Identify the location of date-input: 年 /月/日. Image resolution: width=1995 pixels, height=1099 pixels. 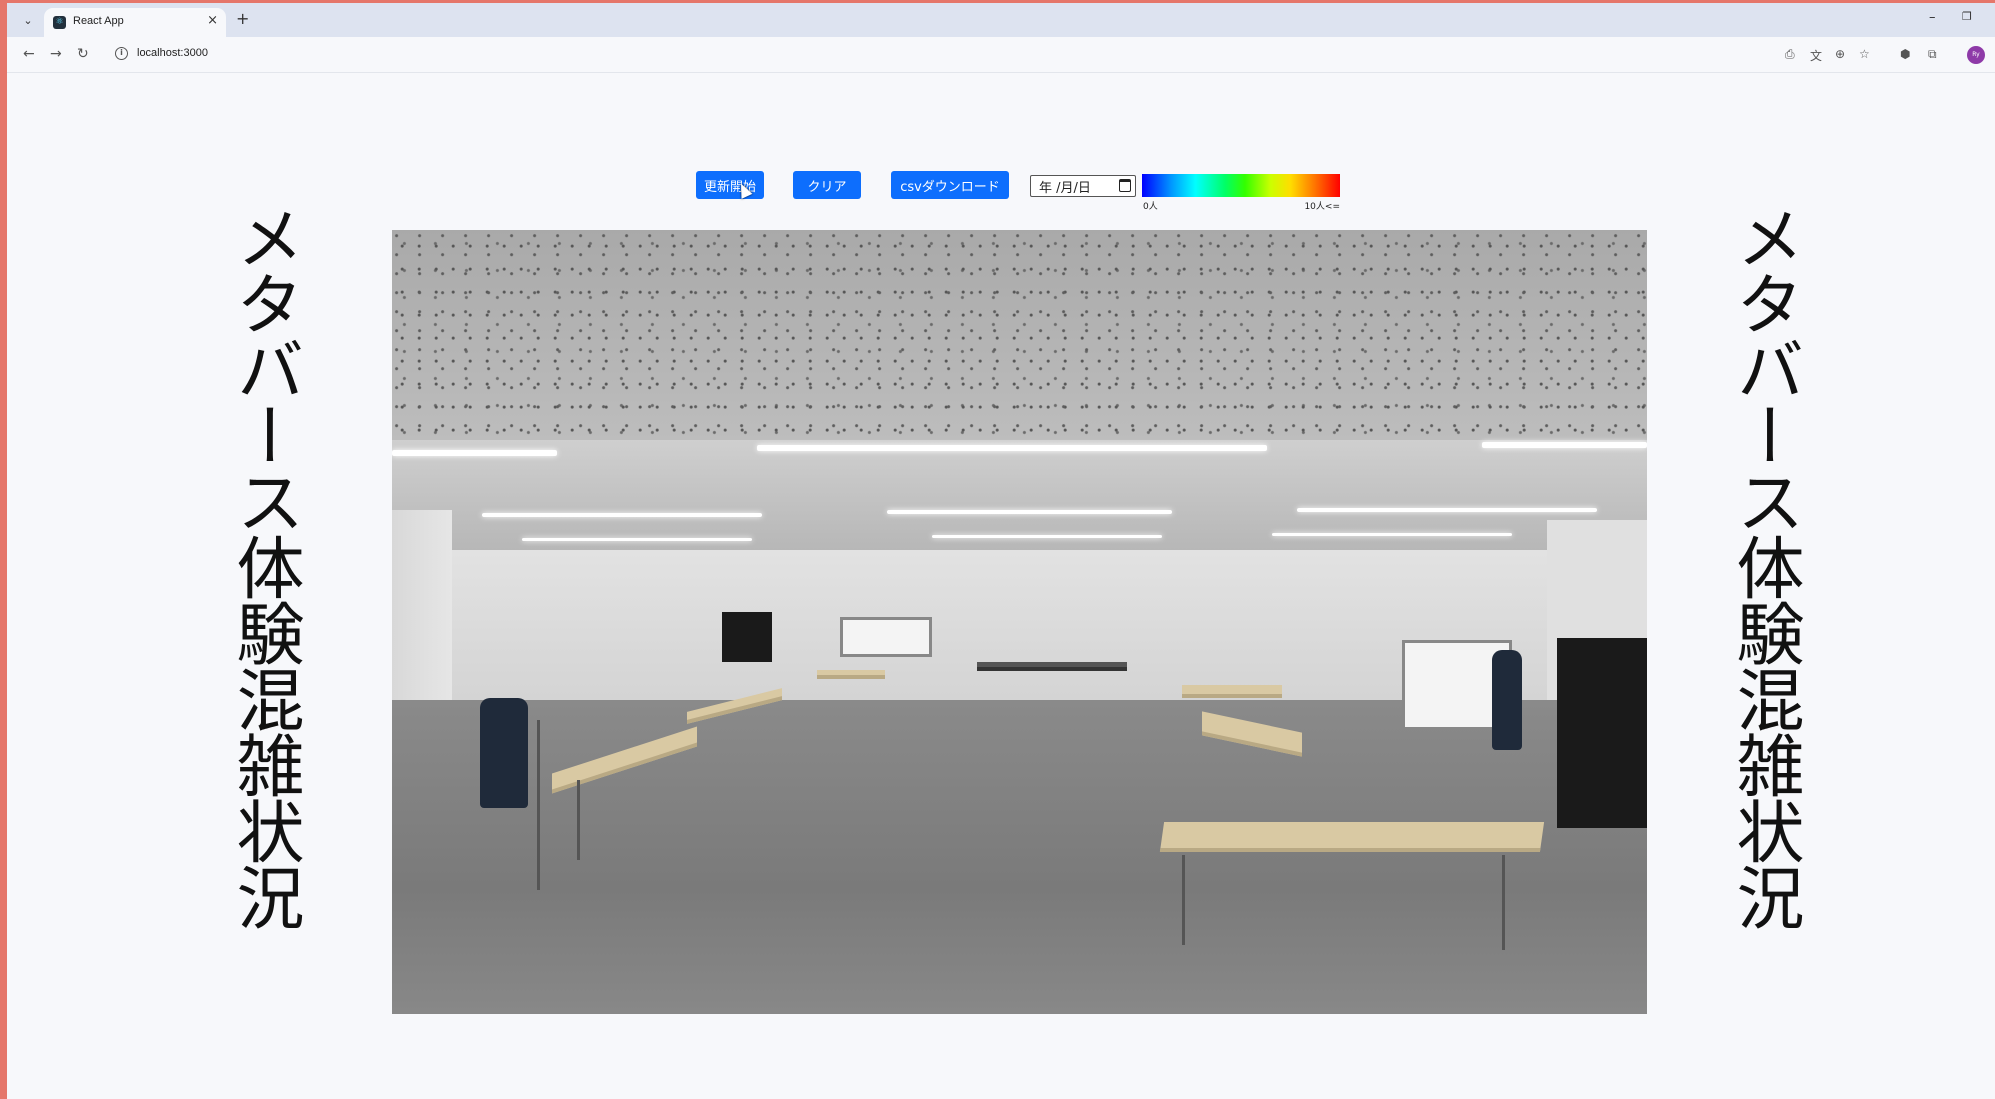
(1083, 186).